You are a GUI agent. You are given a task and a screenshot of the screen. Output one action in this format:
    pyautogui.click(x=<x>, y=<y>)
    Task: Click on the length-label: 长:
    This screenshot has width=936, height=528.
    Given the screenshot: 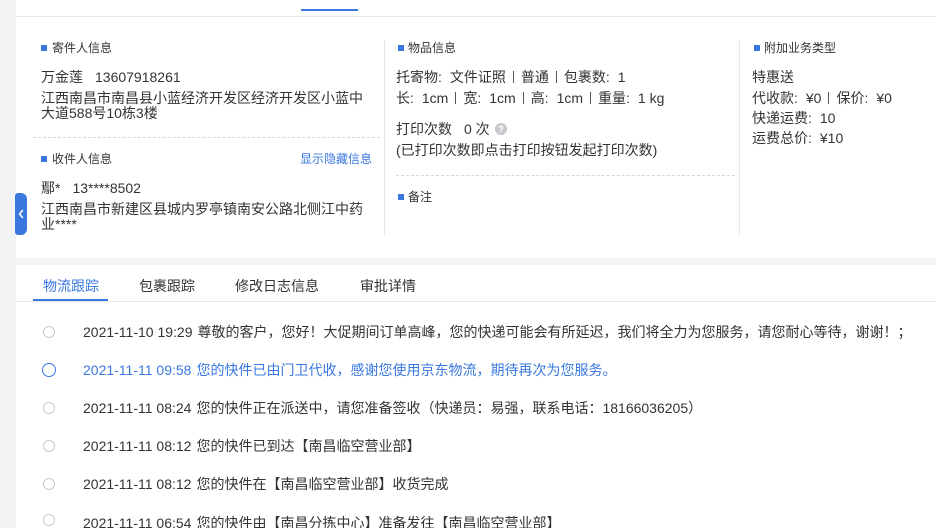 What is the action you would take?
    pyautogui.click(x=405, y=98)
    